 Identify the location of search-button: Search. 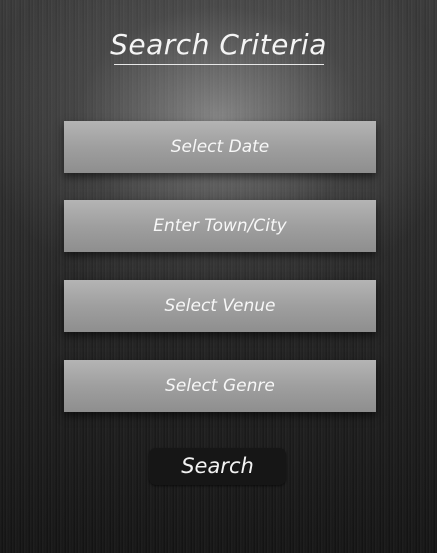
(217, 466).